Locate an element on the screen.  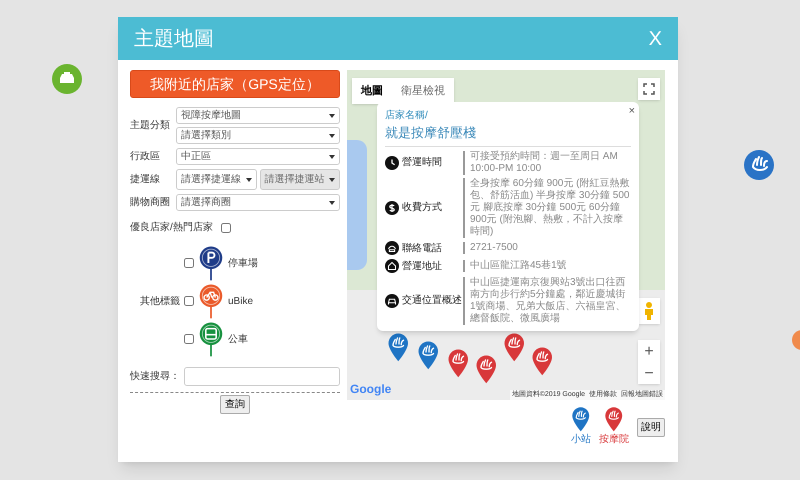
marker-label: 公車 is located at coordinates (238, 339).